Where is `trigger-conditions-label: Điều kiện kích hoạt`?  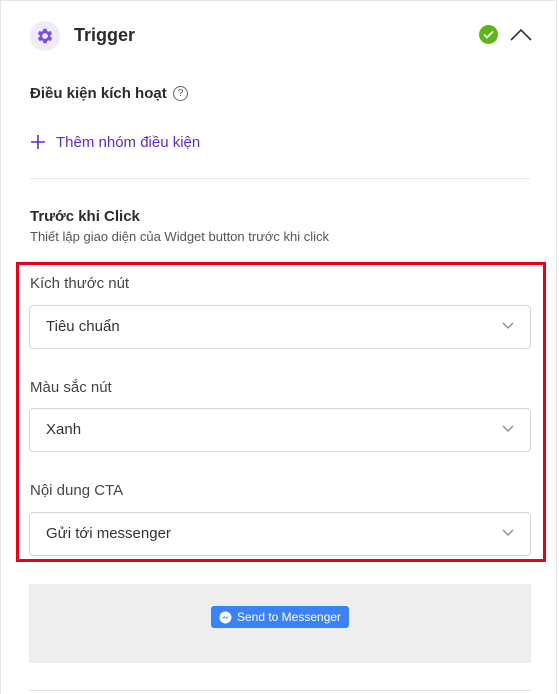
trigger-conditions-label: Điều kiện kích hoạt is located at coordinates (98, 93).